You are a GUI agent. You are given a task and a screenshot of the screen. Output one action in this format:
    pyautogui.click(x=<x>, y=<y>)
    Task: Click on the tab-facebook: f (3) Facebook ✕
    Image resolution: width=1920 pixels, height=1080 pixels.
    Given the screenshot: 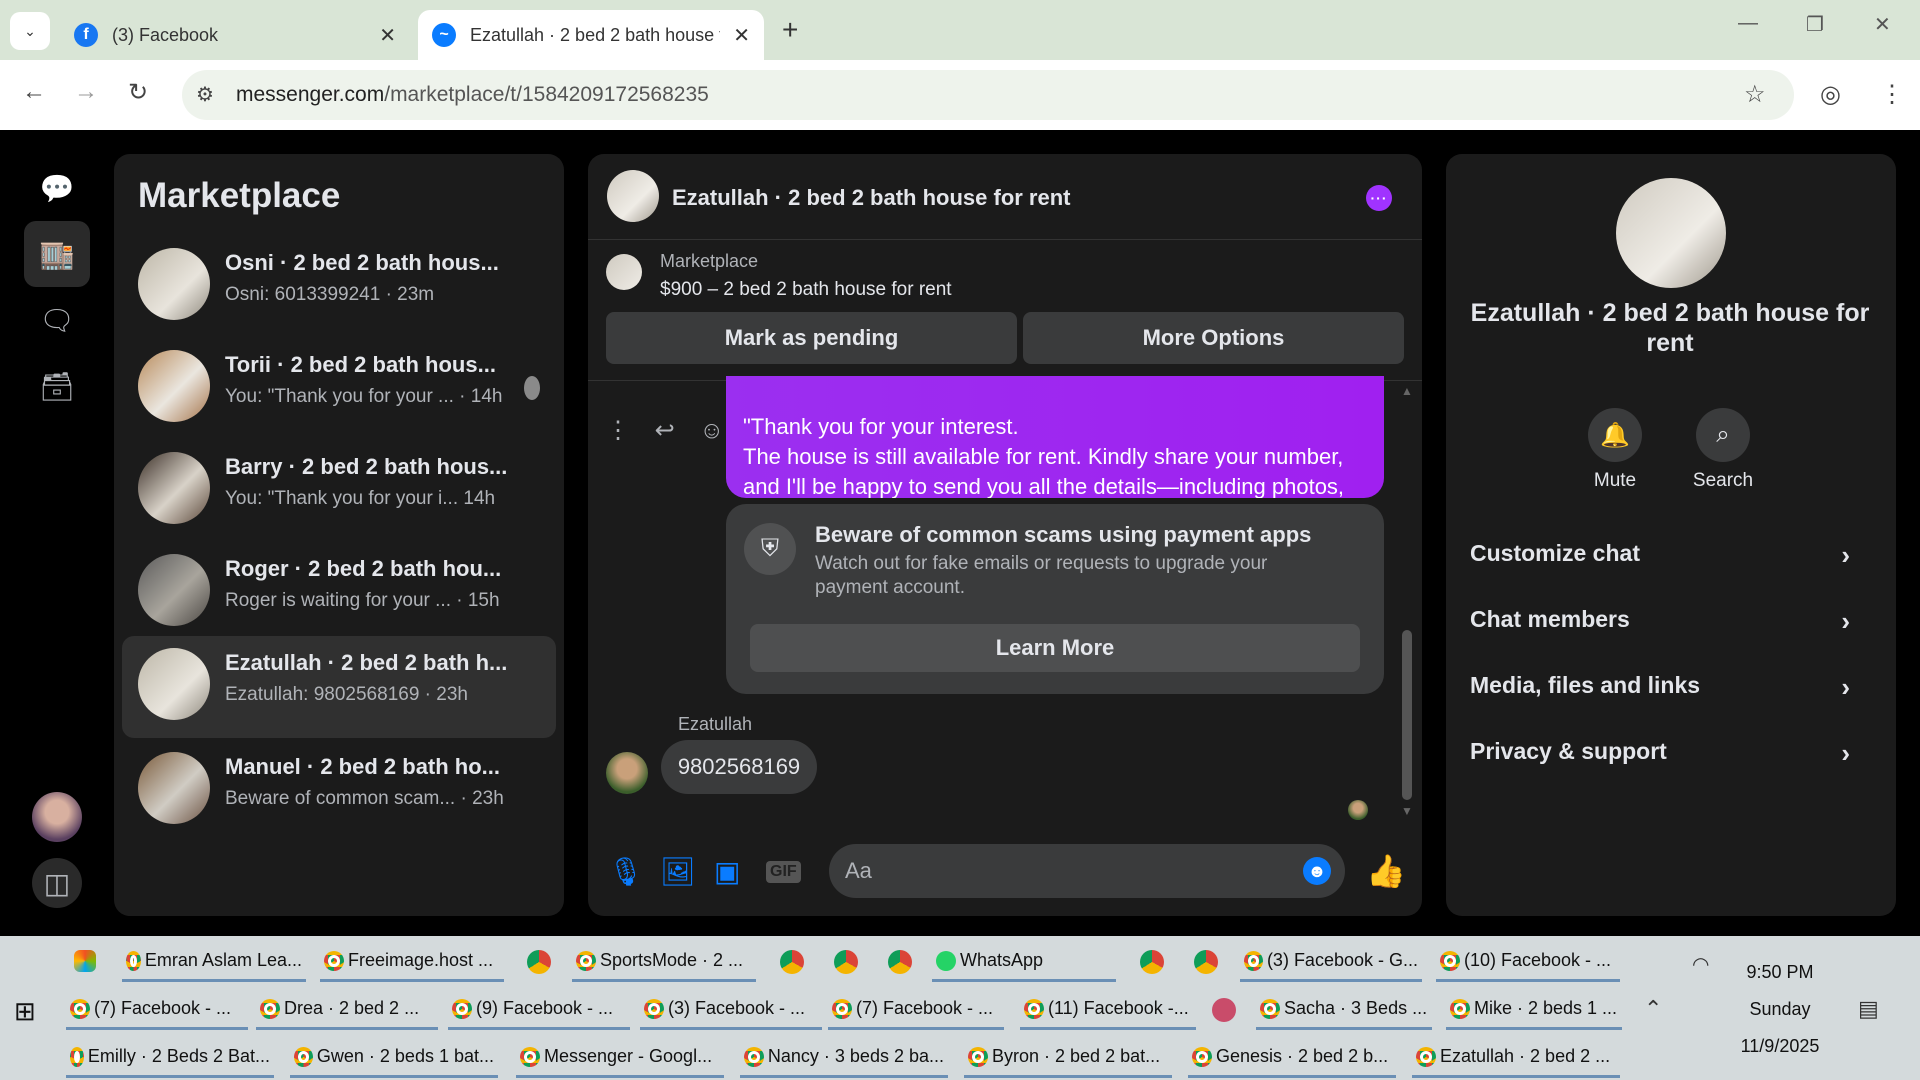 What is the action you would take?
    pyautogui.click(x=235, y=35)
    